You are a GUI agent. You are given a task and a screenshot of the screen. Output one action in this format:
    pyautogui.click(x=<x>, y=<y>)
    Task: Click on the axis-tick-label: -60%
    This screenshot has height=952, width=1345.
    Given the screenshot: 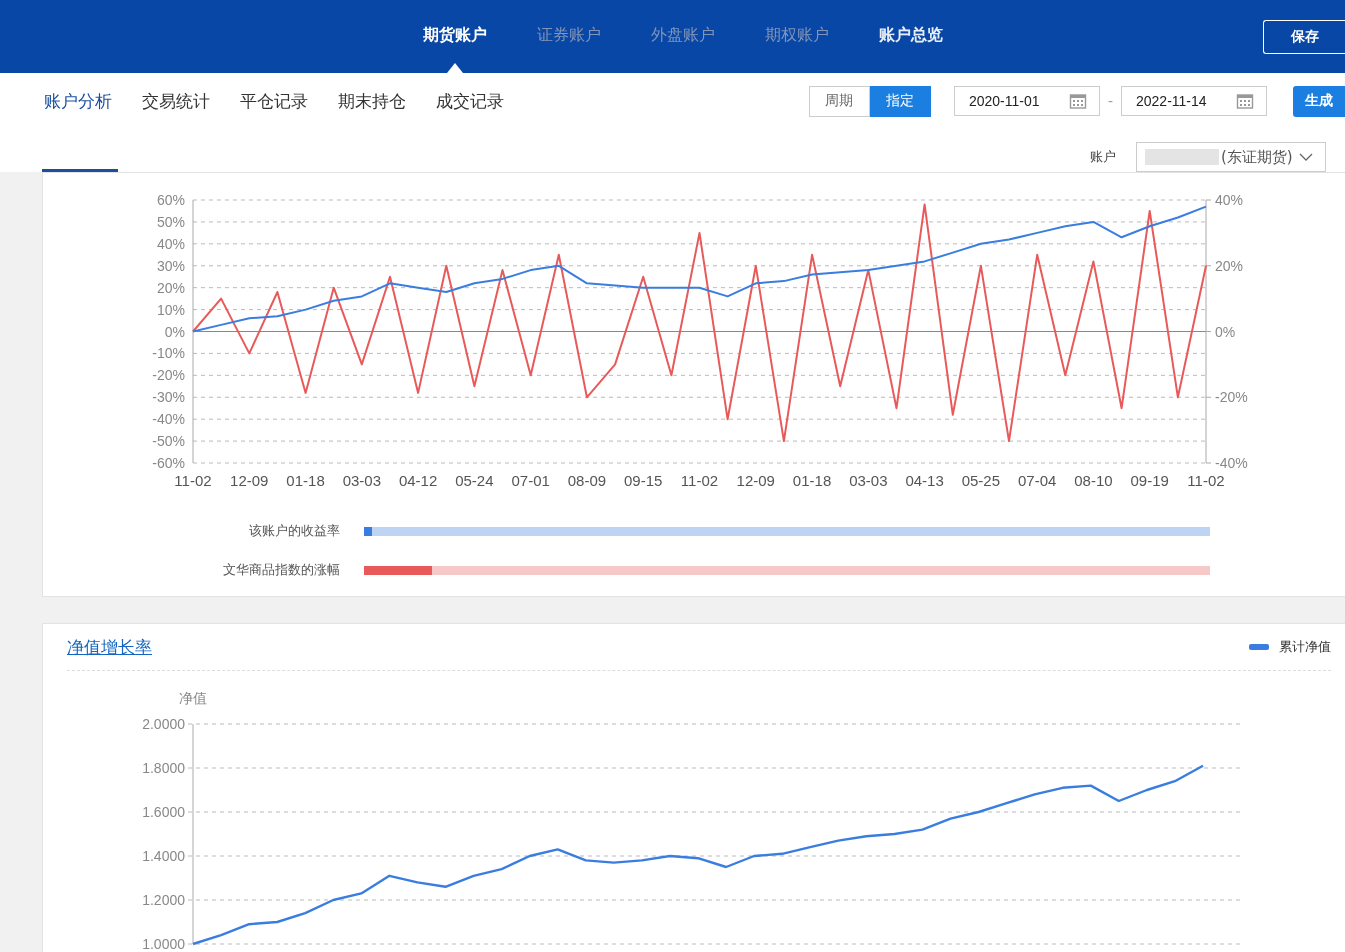 What is the action you would take?
    pyautogui.click(x=168, y=463)
    